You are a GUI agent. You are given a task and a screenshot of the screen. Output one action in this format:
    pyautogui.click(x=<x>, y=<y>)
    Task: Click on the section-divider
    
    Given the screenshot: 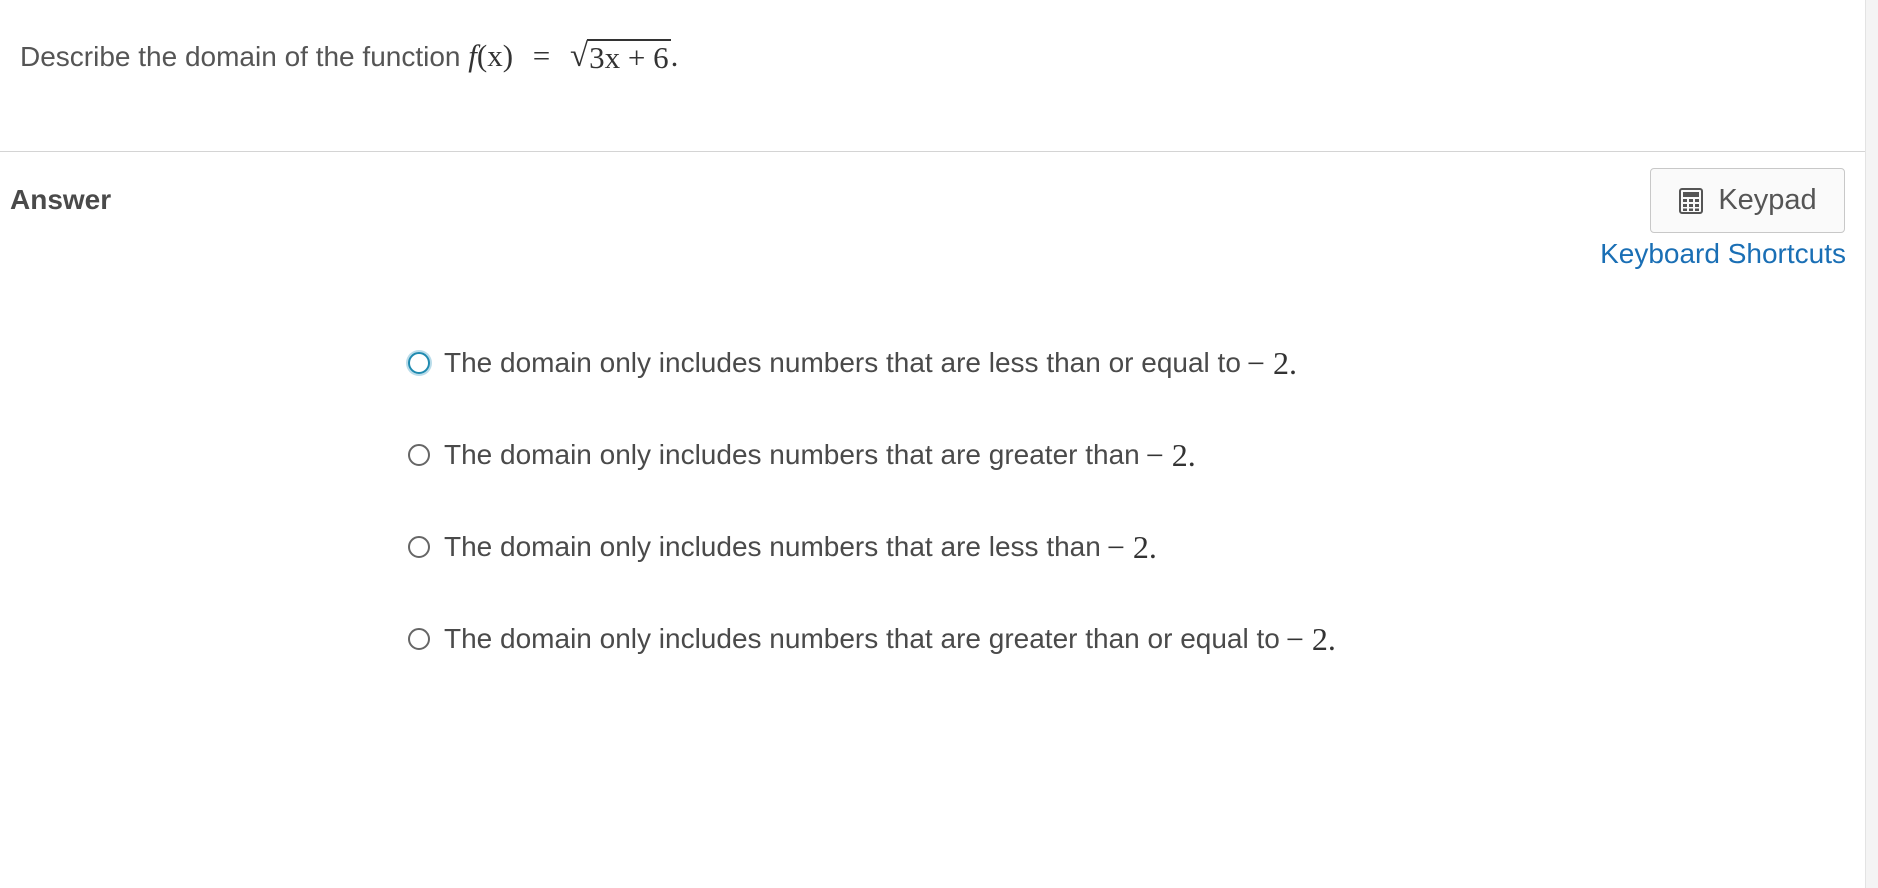 What is the action you would take?
    pyautogui.click(x=933, y=151)
    